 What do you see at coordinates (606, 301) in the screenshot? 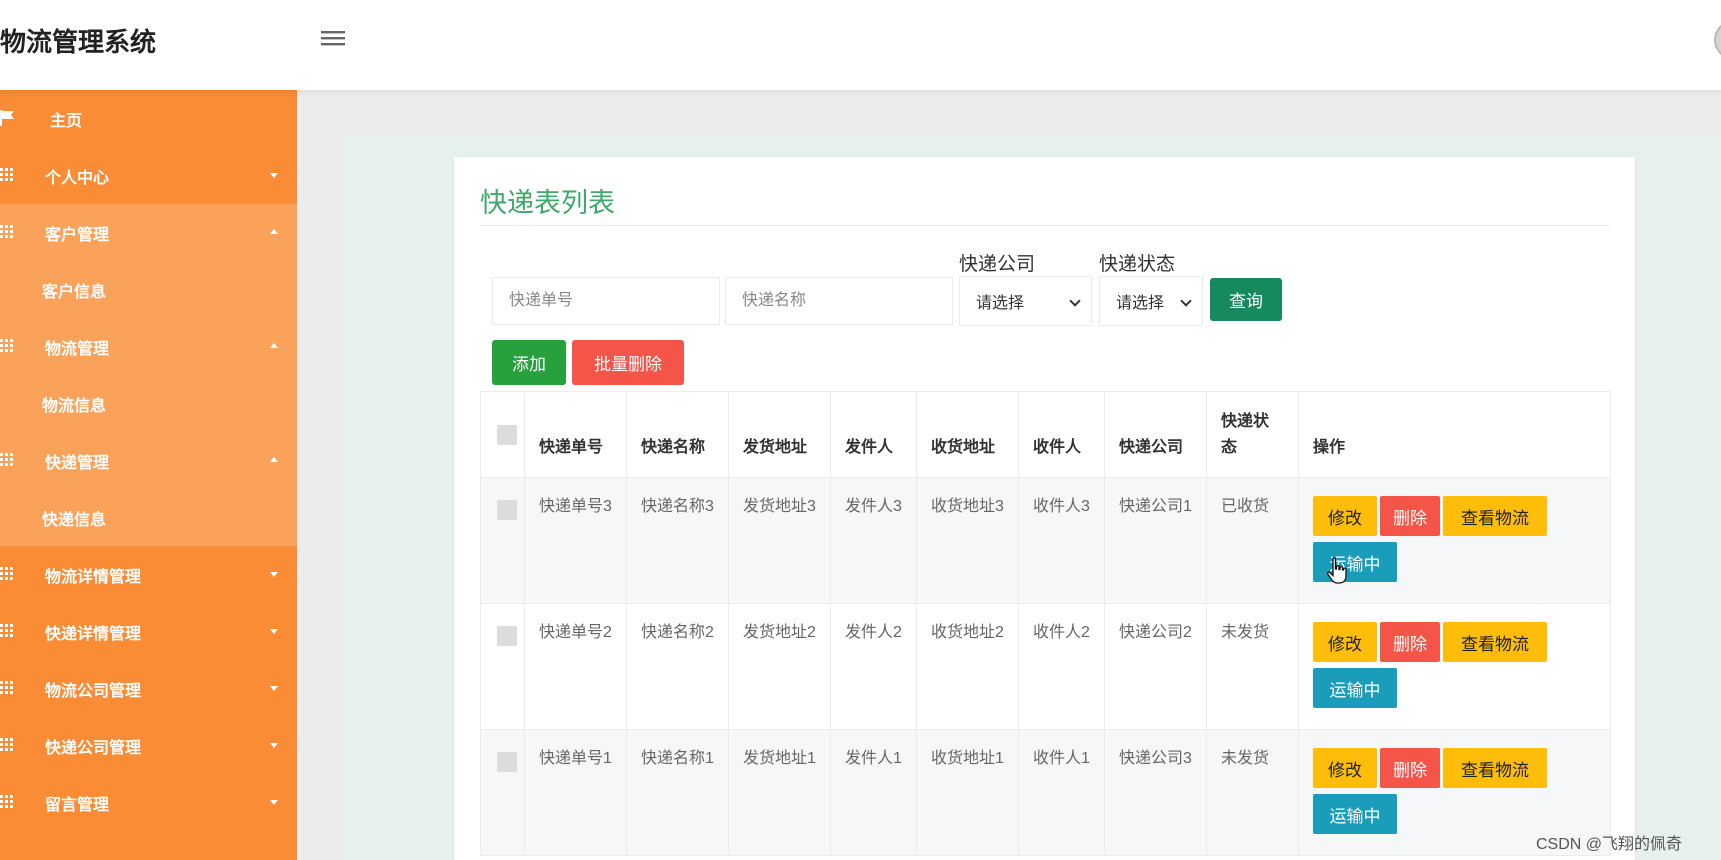
I see `express-number-input` at bounding box center [606, 301].